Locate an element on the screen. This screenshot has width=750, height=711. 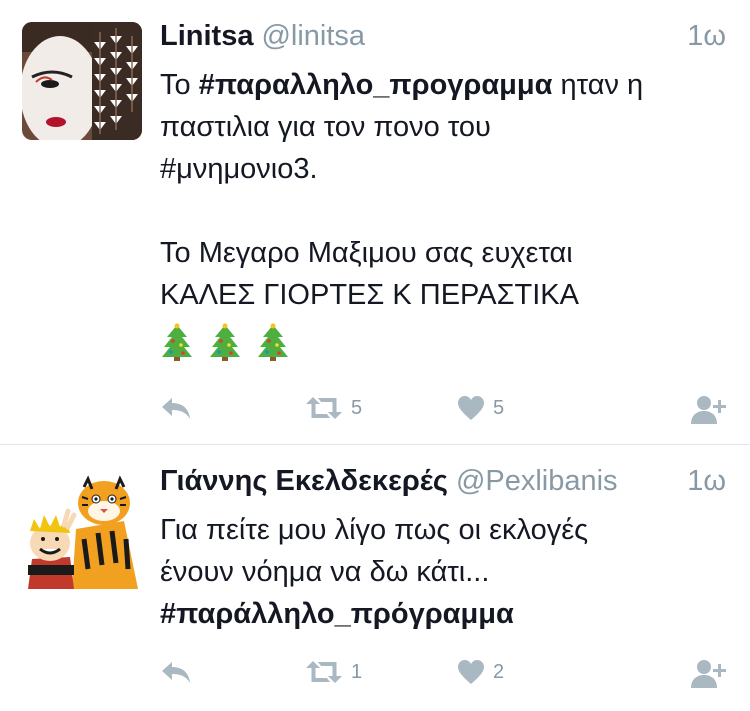
text-line: Για πείτε μου λίγο πως οι εκλογές is located at coordinates (374, 530).